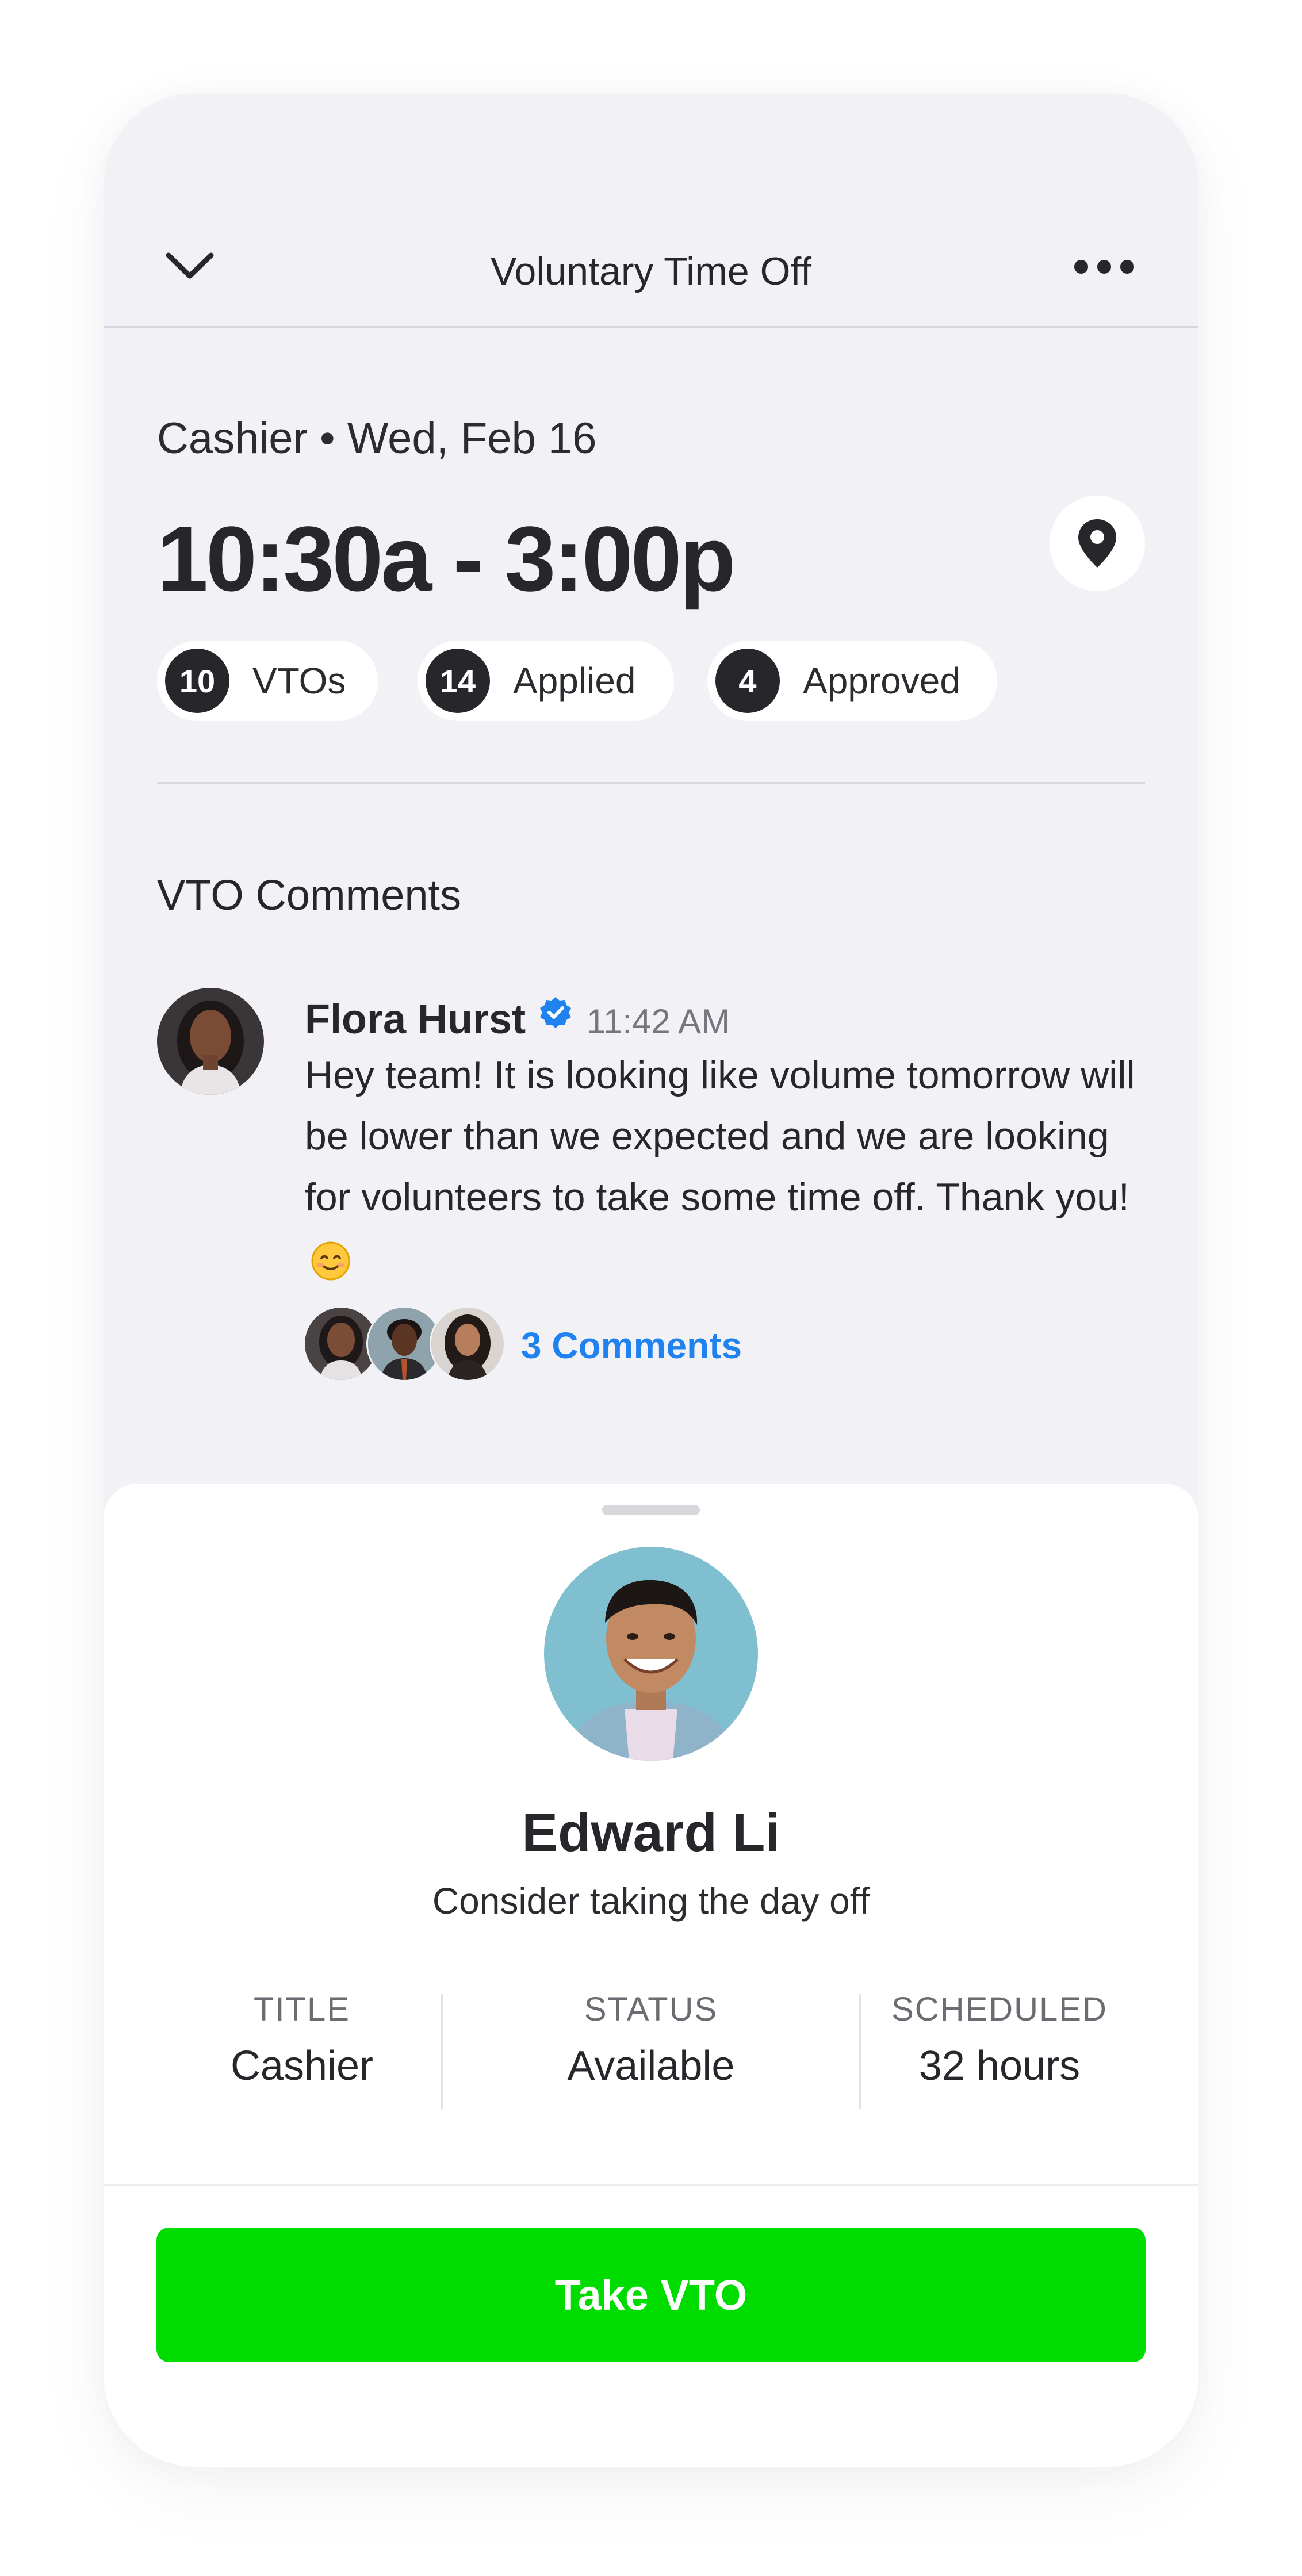 Image resolution: width=1302 pixels, height=2576 pixels. I want to click on top-bar: Voluntary Time Off, so click(651, 210).